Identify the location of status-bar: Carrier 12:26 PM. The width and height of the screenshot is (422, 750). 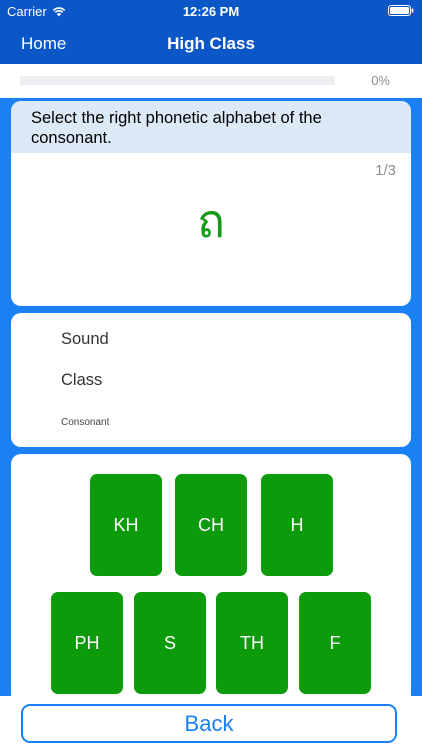
(211, 11).